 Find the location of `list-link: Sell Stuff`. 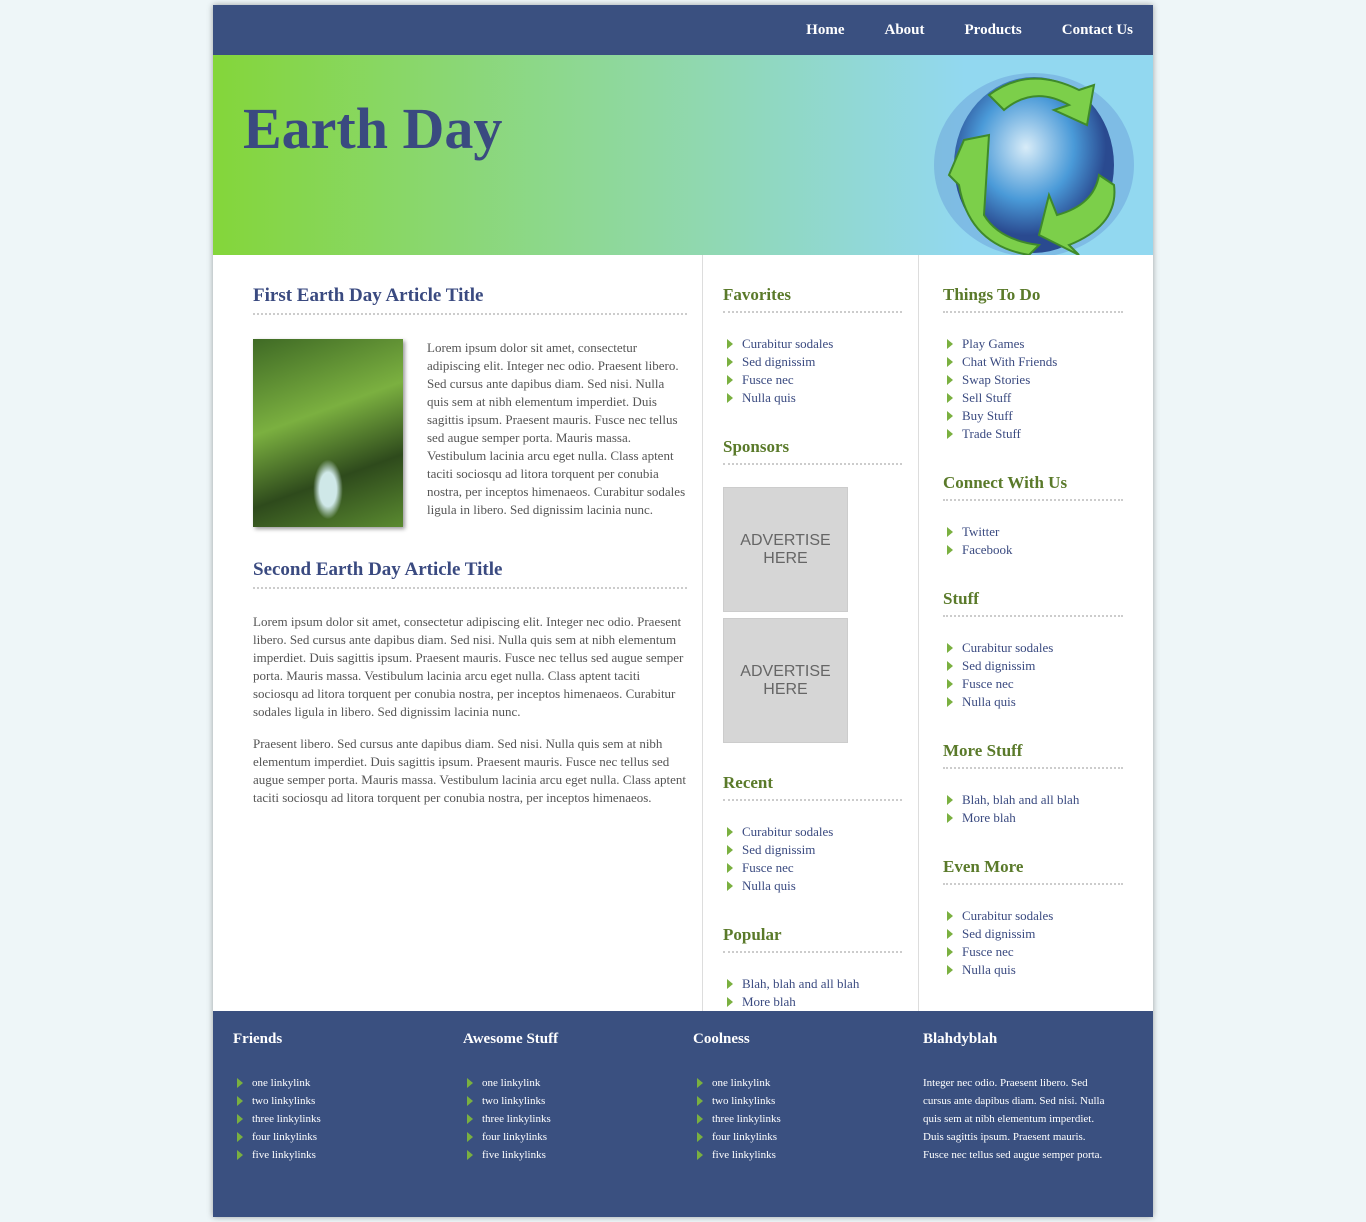

list-link: Sell Stuff is located at coordinates (1033, 398).